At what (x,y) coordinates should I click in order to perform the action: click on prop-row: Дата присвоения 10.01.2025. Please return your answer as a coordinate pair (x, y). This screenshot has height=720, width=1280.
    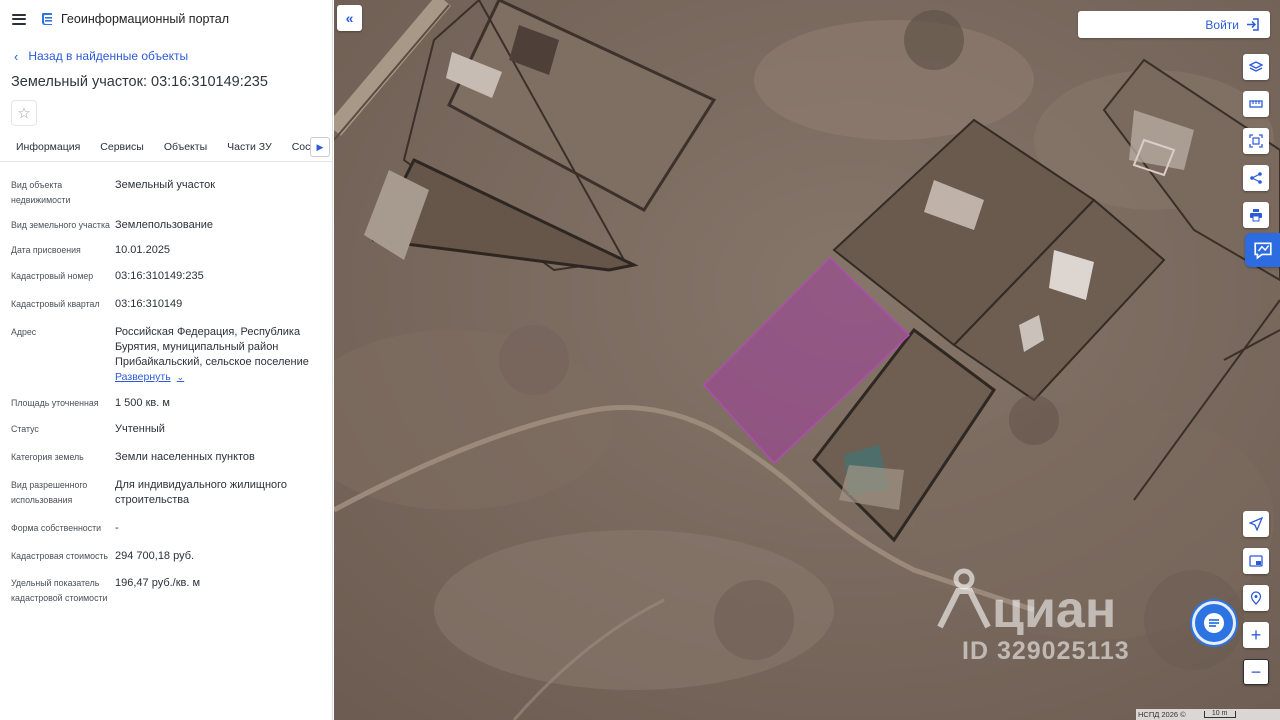
    Looking at the image, I should click on (171, 250).